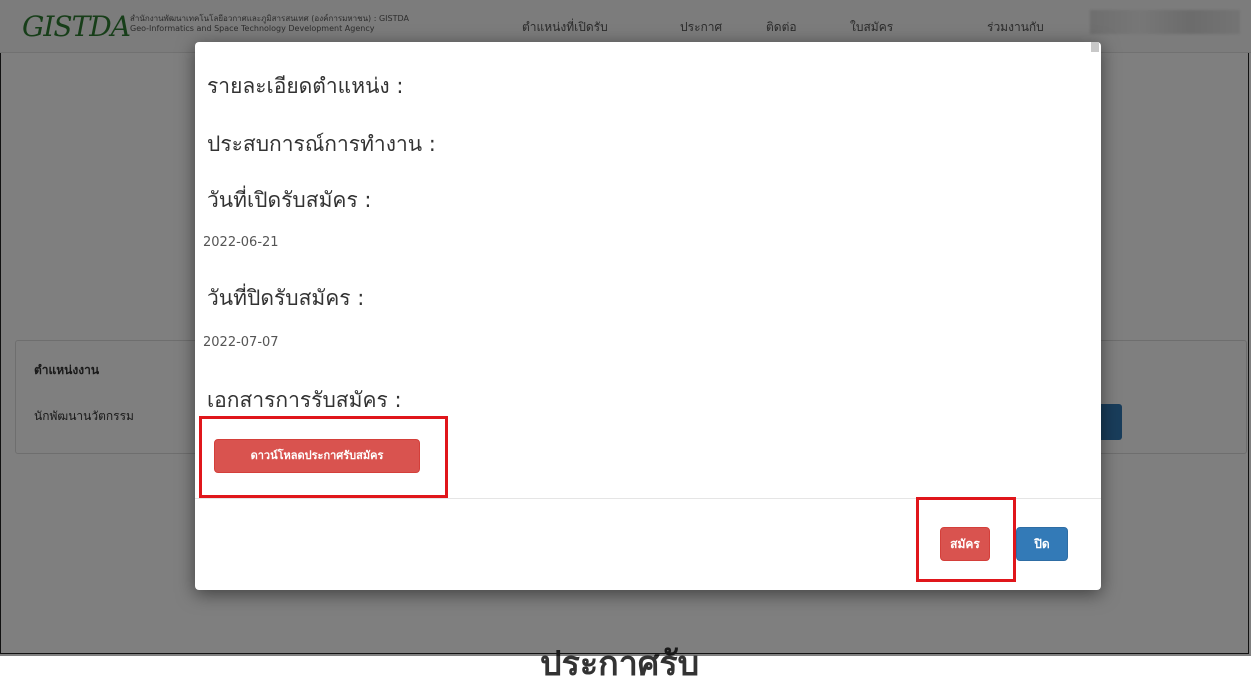  What do you see at coordinates (321, 144) in the screenshot?
I see `experience-label: ประสบการณ์การทำงาน :` at bounding box center [321, 144].